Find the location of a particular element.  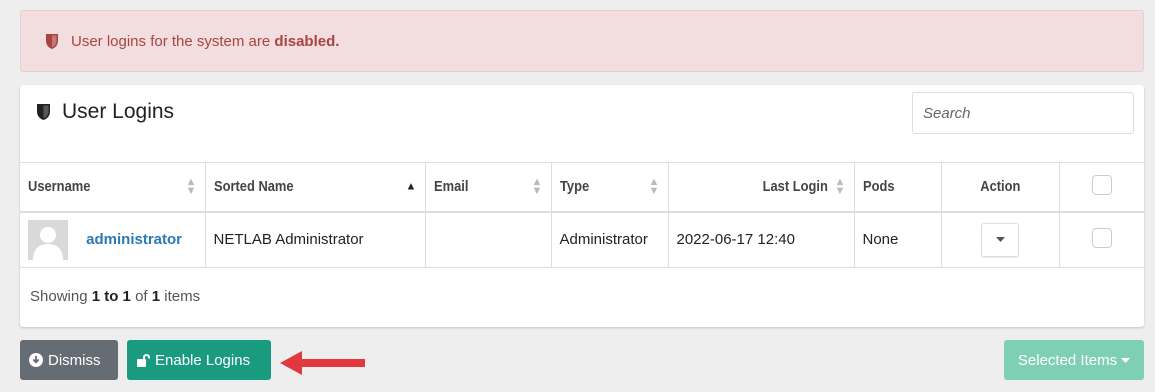

selected-items-button: Selected Items is located at coordinates (1074, 360).